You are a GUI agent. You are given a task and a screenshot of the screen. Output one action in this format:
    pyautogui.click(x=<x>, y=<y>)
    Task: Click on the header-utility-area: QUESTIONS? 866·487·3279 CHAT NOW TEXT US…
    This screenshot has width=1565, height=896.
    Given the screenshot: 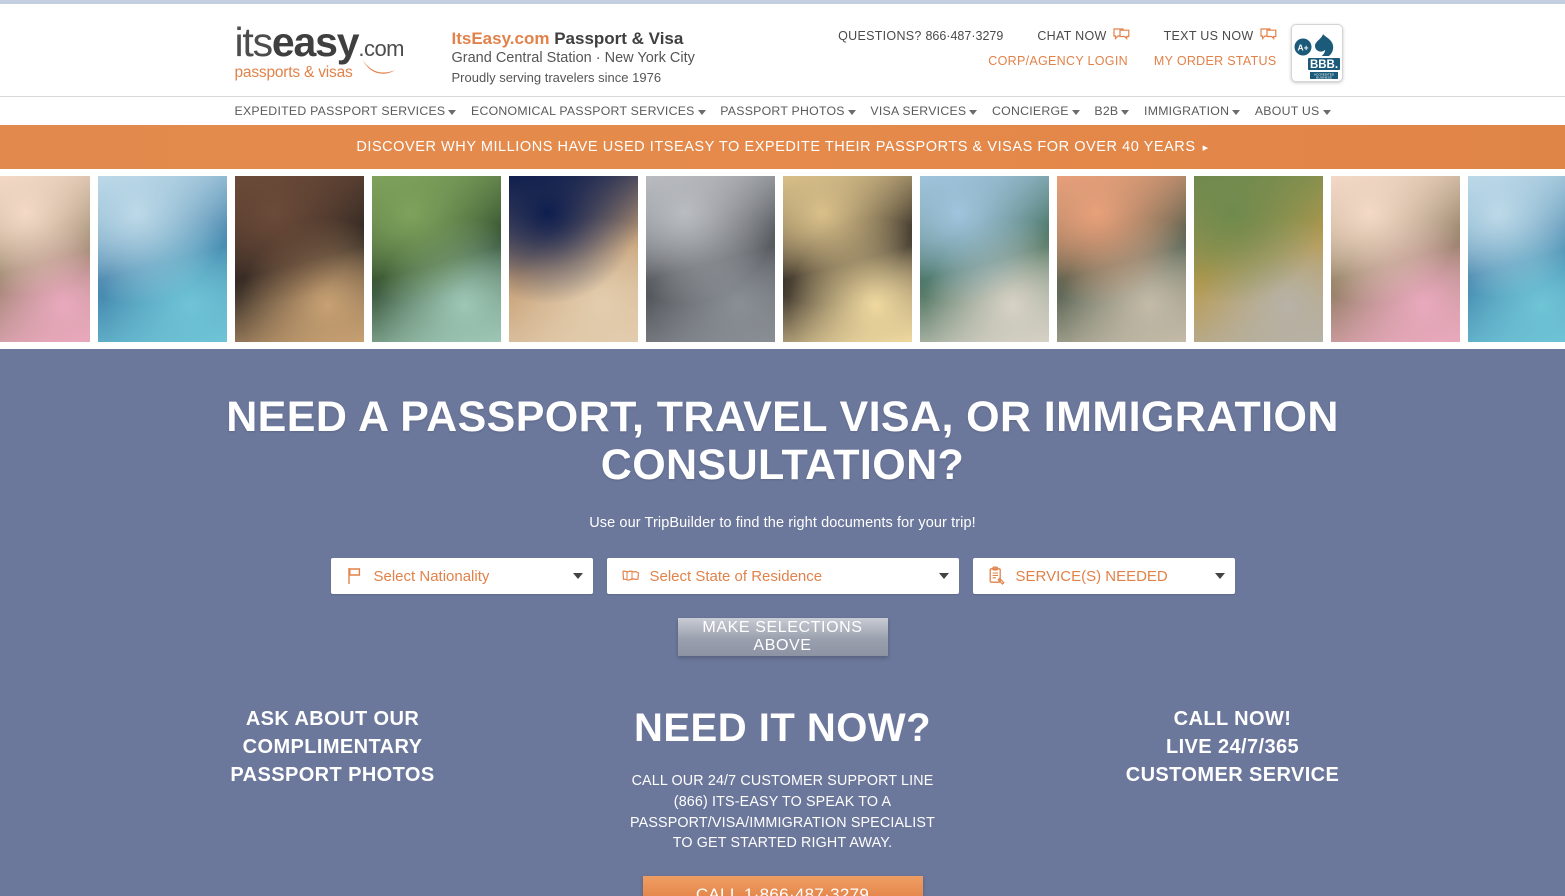 What is the action you would take?
    pyautogui.click(x=1090, y=53)
    